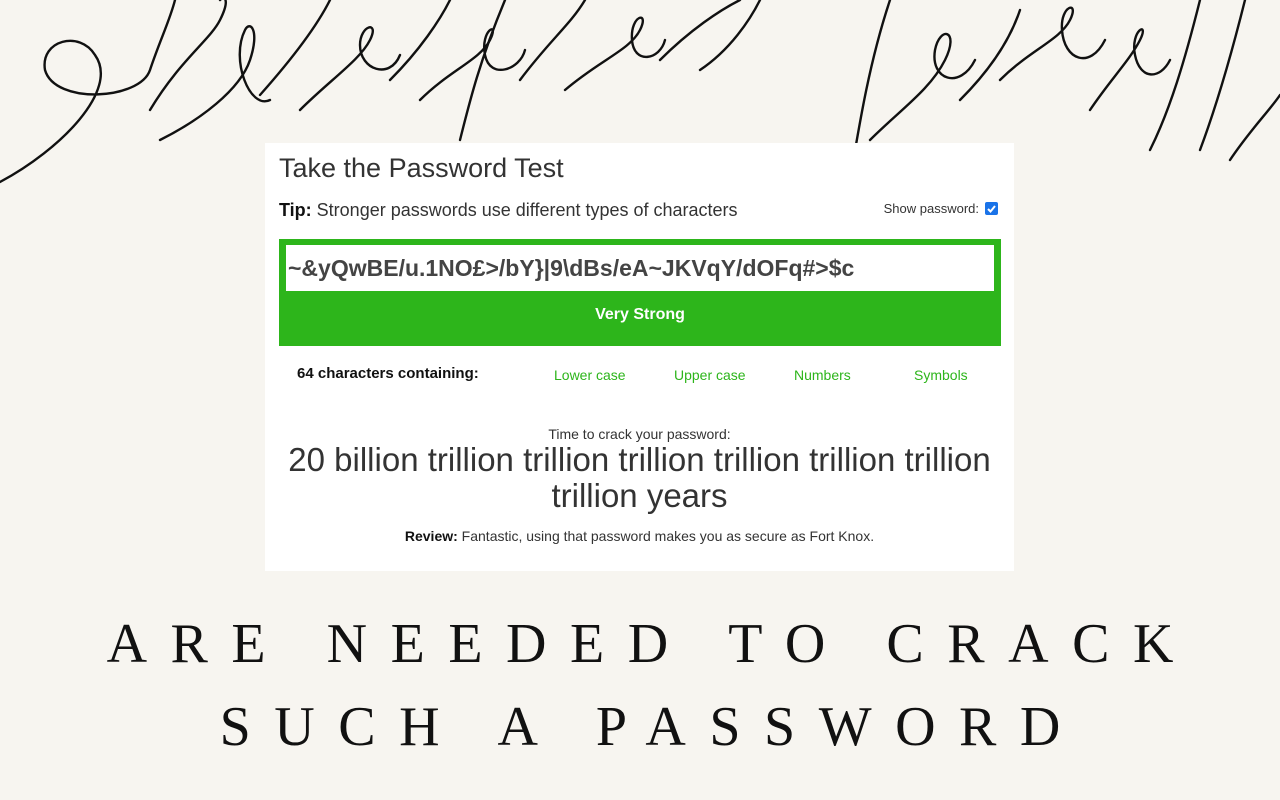  I want to click on checkmark-icon, so click(991, 209).